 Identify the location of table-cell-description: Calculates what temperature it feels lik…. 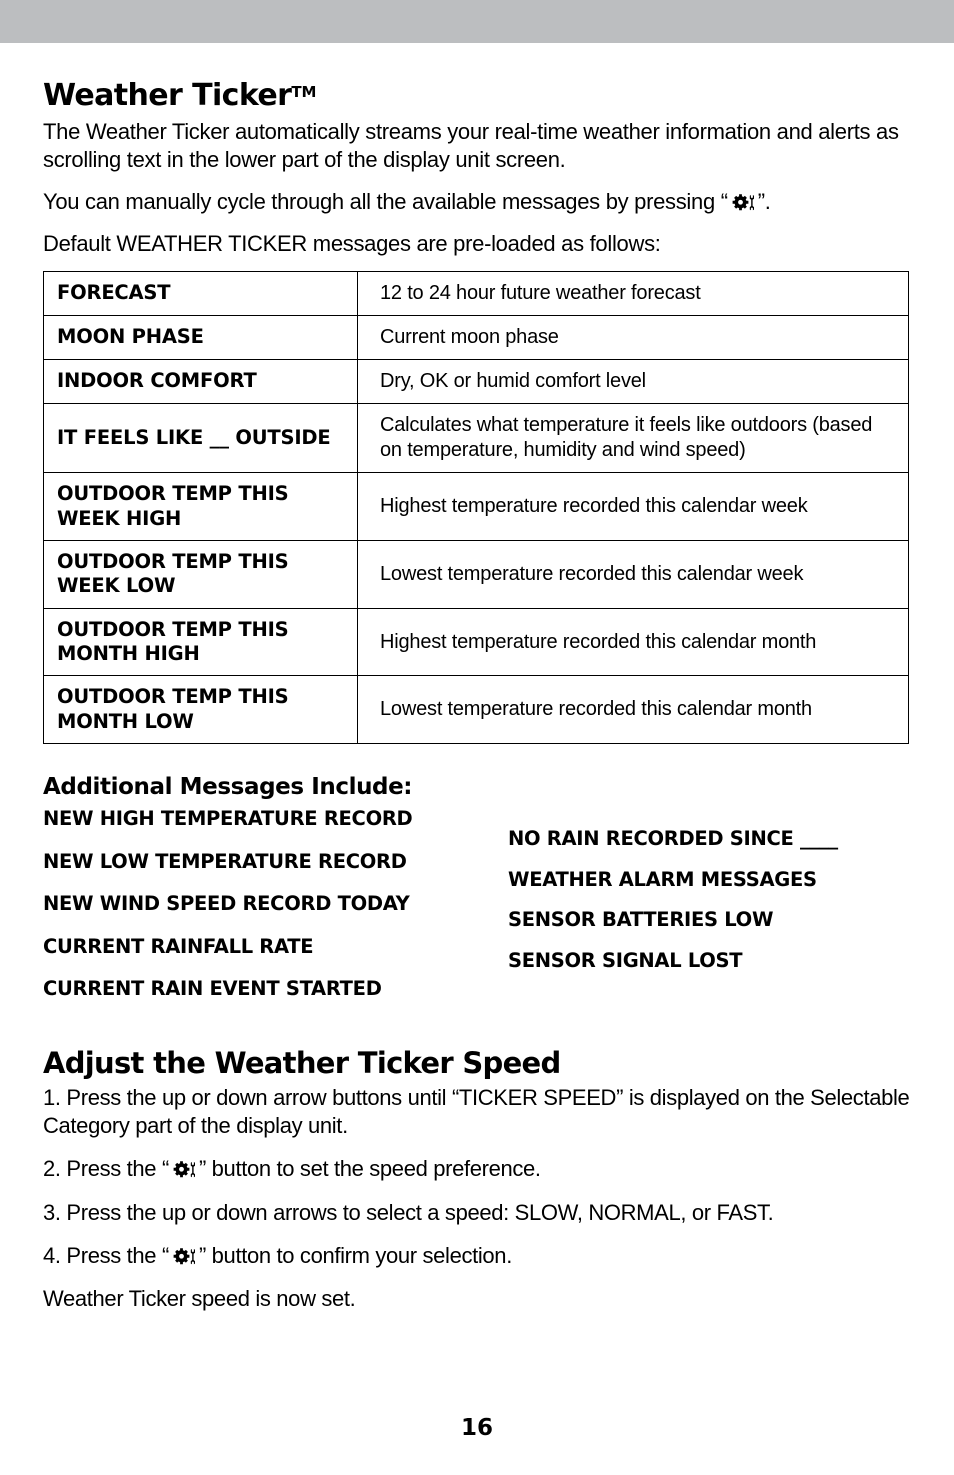
(633, 438).